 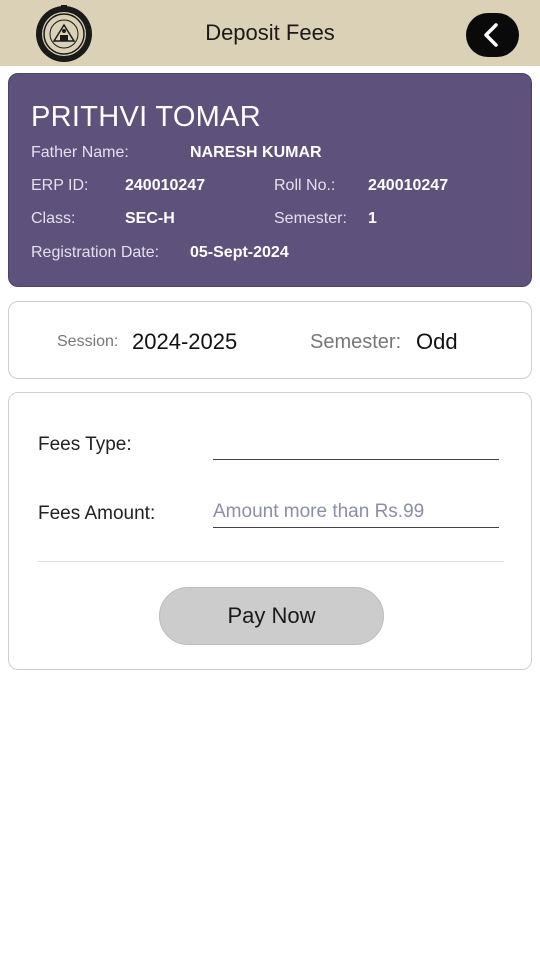 What do you see at coordinates (97, 513) in the screenshot?
I see `fees-amount-label: Fees Amount:` at bounding box center [97, 513].